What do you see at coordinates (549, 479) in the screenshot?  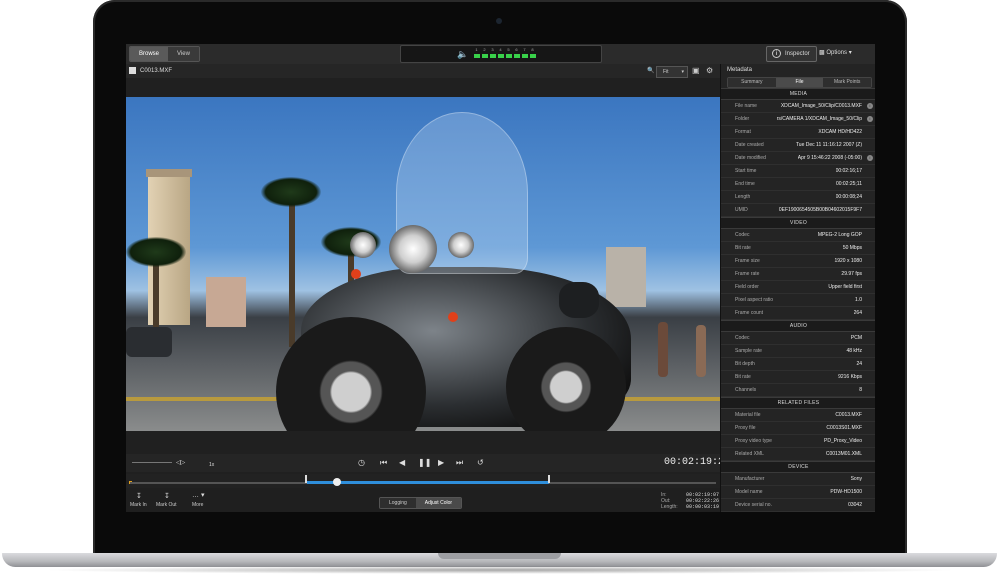 I see `out-point-handle` at bounding box center [549, 479].